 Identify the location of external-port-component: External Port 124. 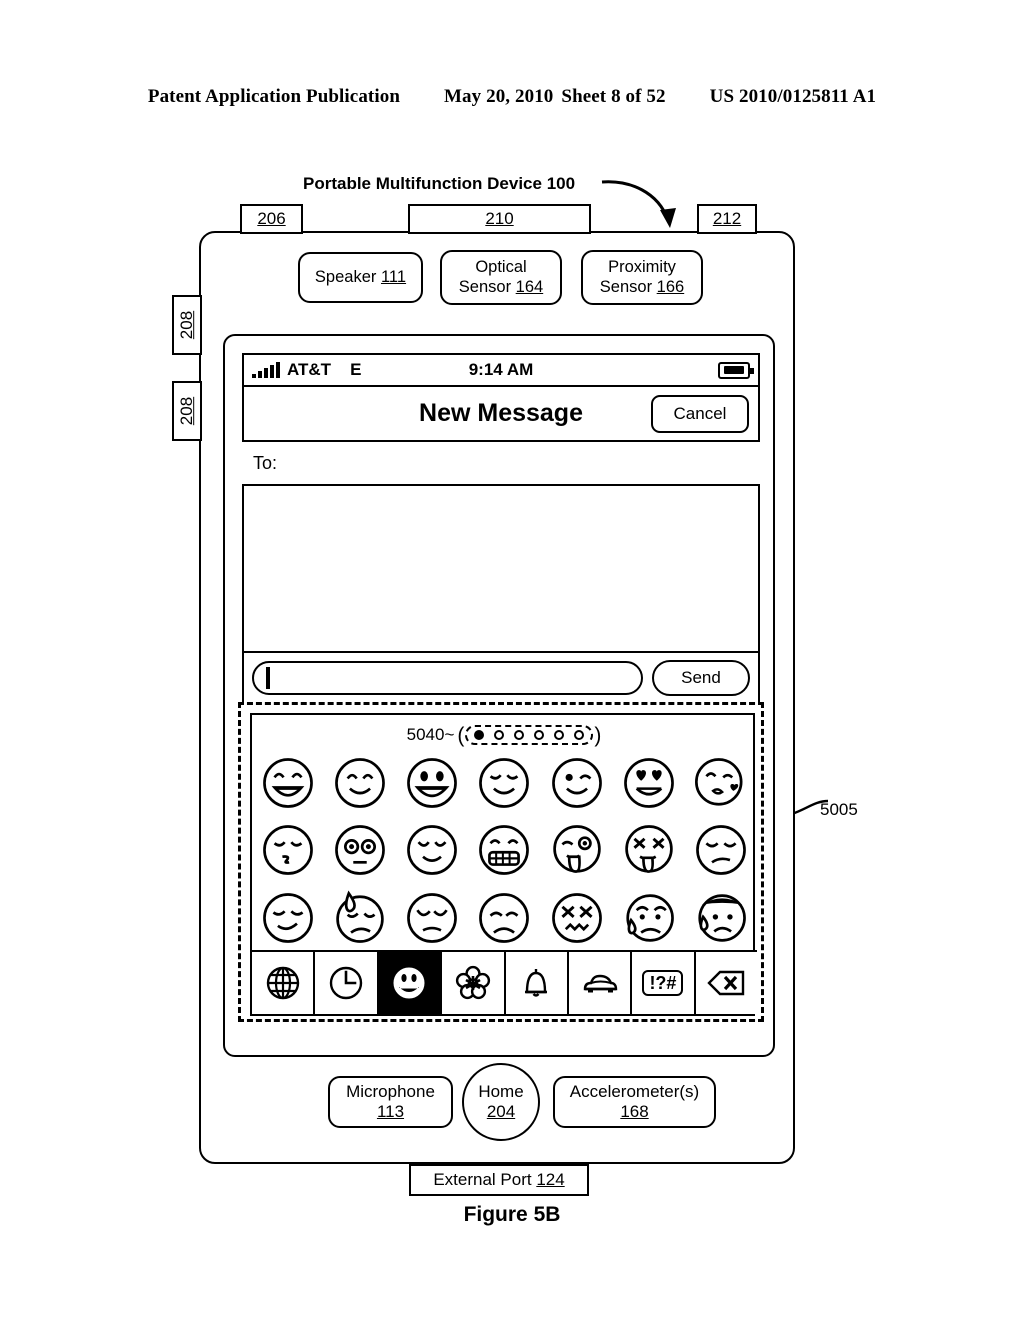
(499, 1180).